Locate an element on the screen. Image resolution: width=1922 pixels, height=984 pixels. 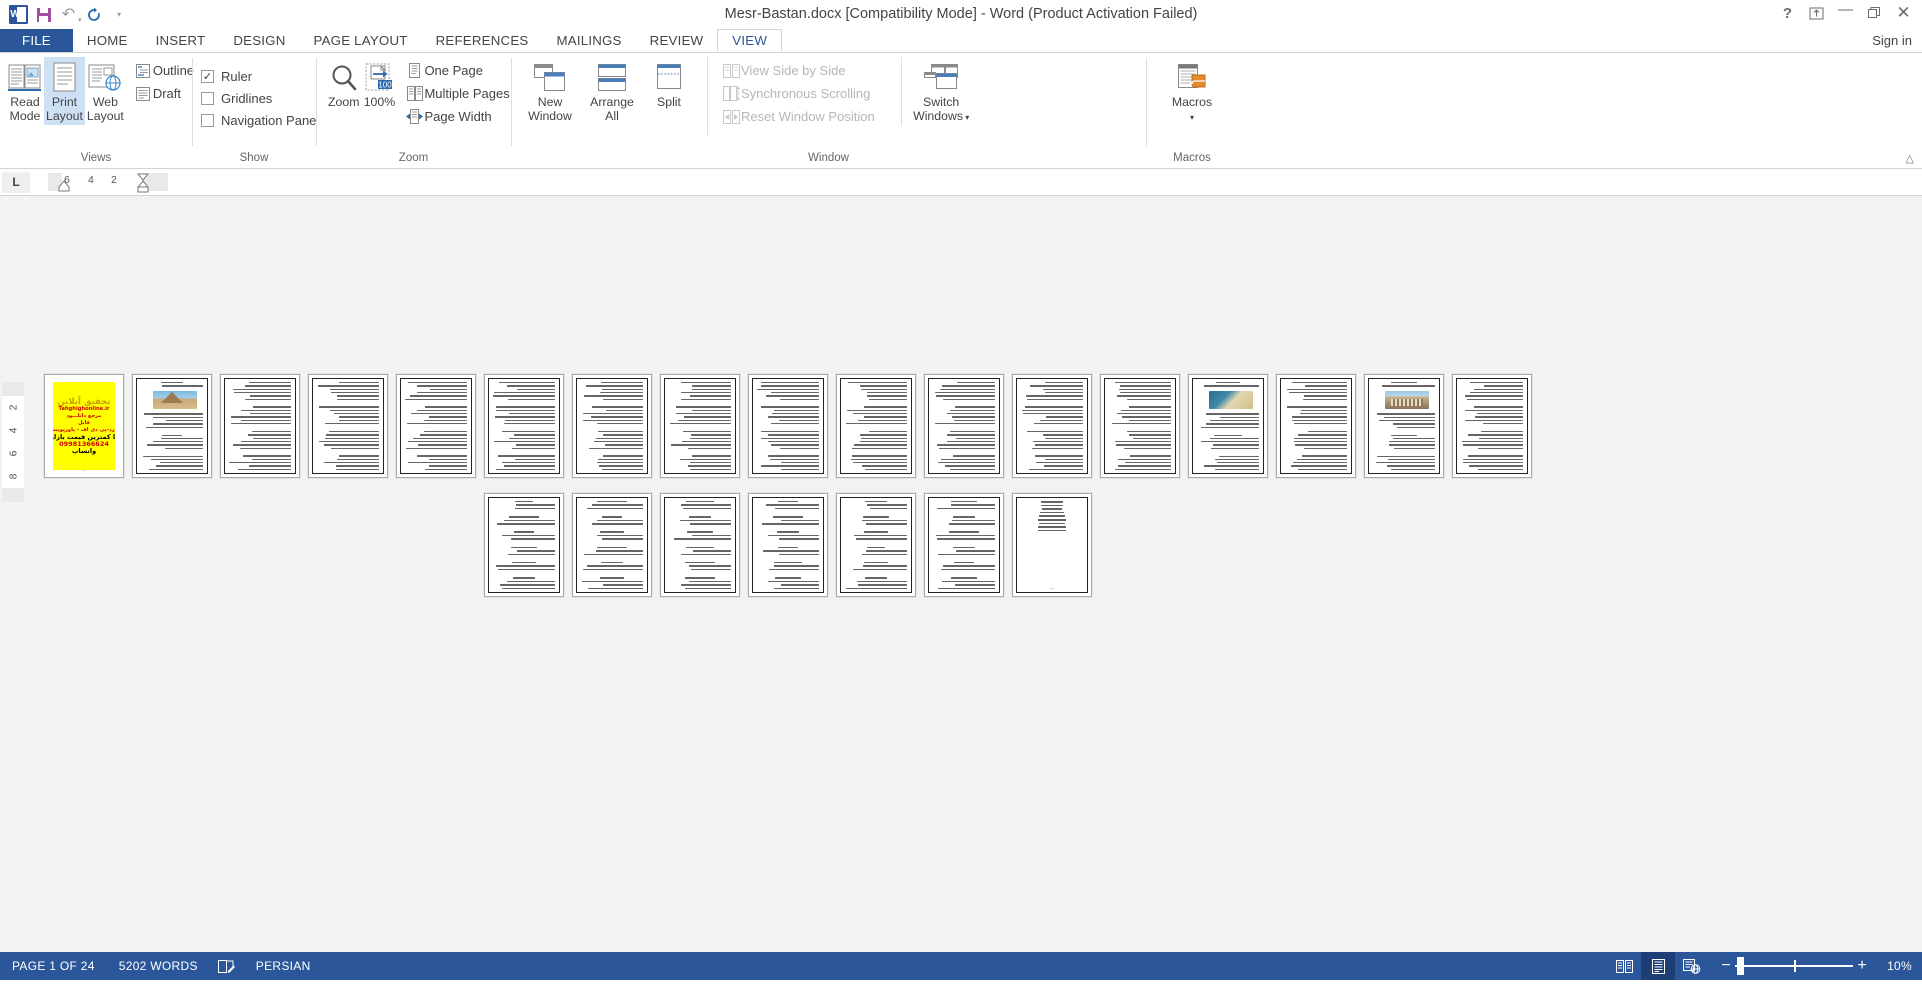
page-18: — is located at coordinates (524, 545).